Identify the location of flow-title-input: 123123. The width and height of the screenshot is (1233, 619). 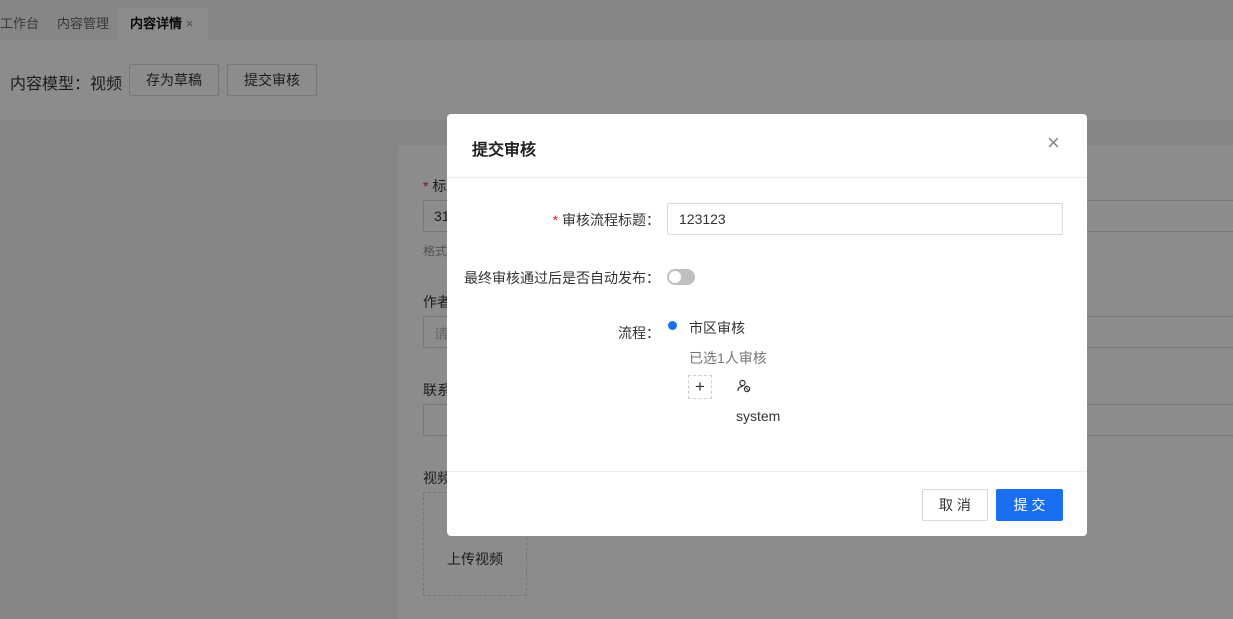
(865, 219).